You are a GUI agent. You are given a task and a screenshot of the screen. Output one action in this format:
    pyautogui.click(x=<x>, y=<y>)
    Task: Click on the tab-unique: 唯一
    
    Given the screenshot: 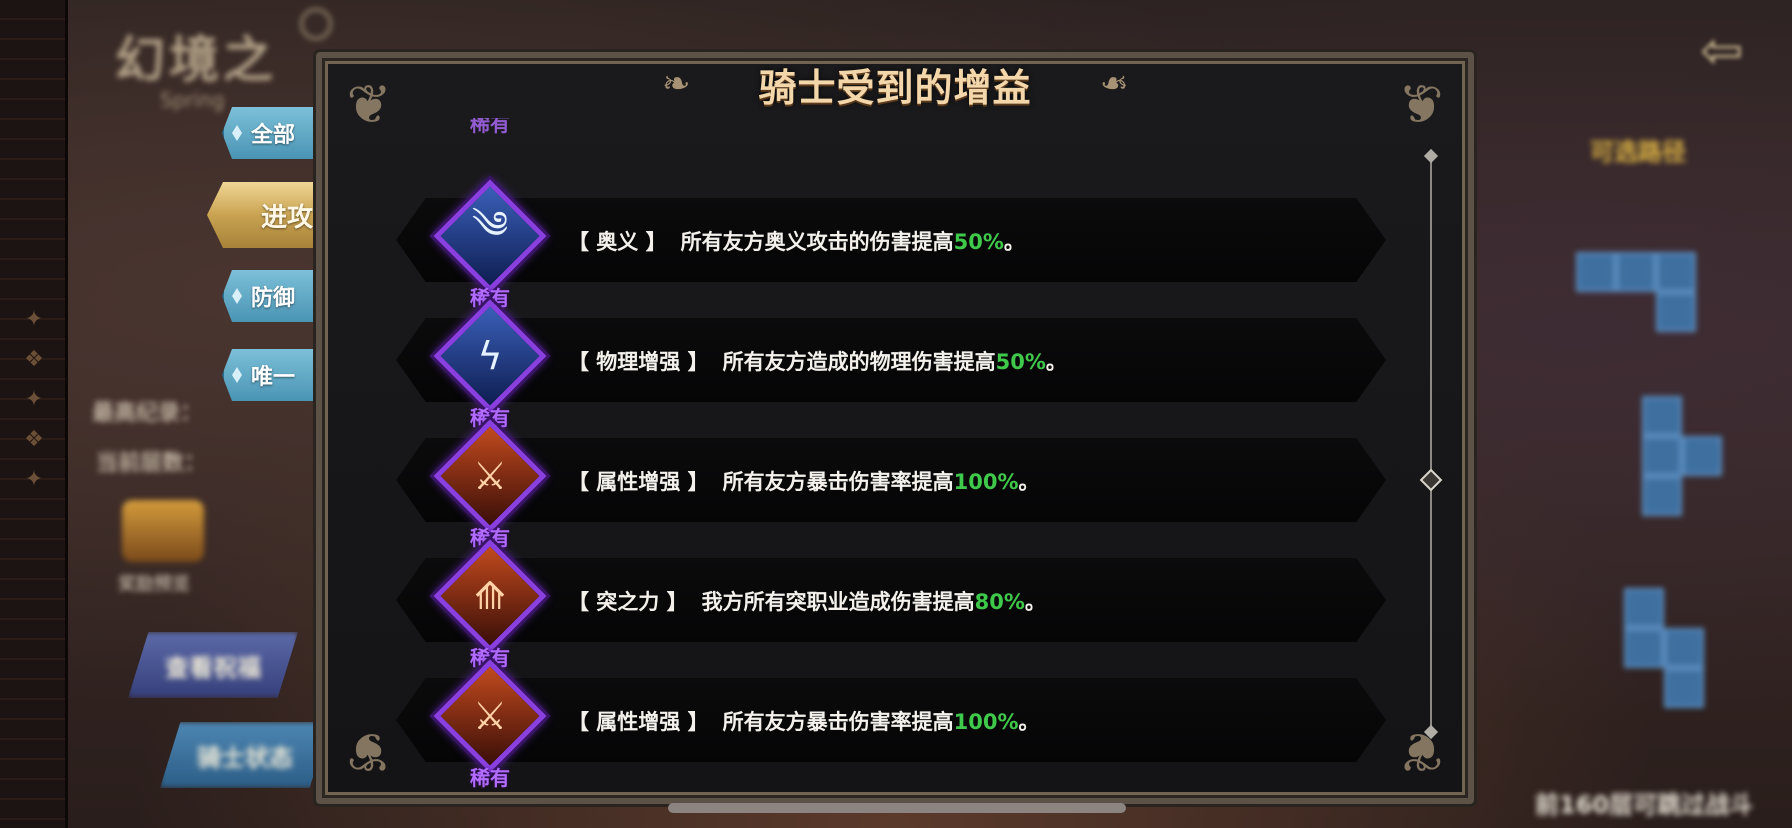 What is the action you would take?
    pyautogui.click(x=272, y=375)
    